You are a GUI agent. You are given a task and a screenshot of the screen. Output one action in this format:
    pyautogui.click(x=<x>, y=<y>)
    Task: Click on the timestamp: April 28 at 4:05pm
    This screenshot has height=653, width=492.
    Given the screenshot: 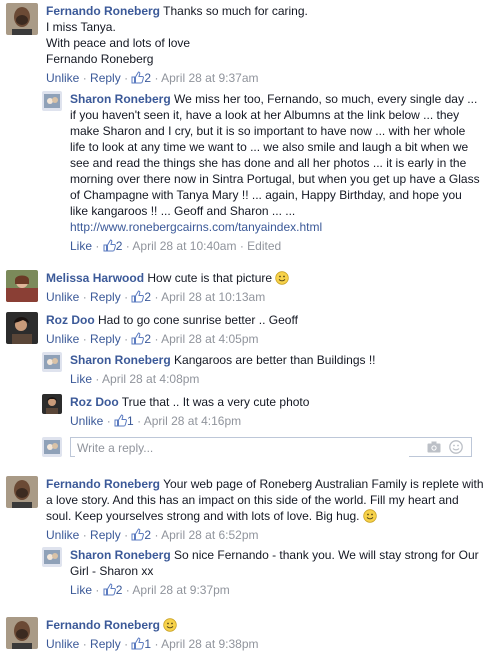 What is the action you would take?
    pyautogui.click(x=209, y=339)
    